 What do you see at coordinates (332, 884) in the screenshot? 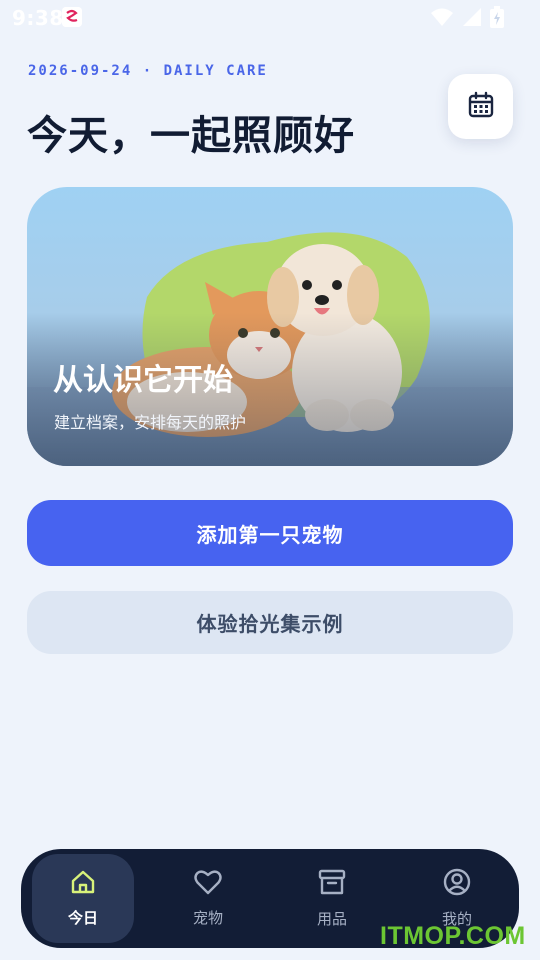
I see `archive-box-icon` at bounding box center [332, 884].